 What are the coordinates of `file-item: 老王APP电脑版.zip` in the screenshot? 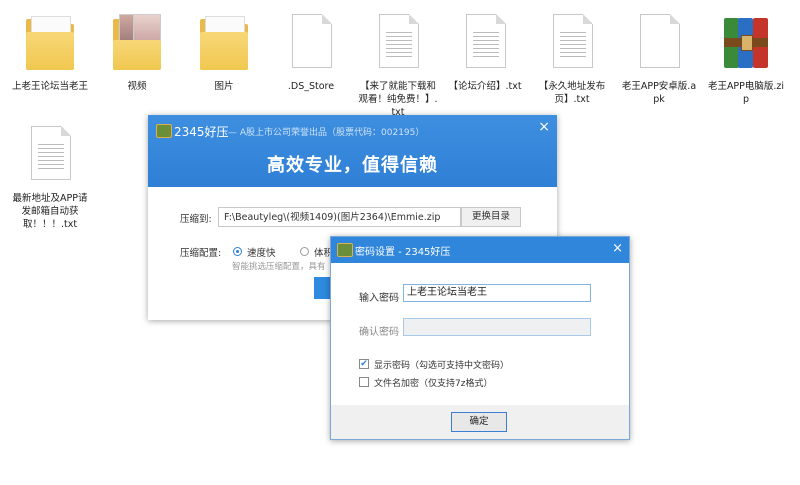 It's located at (746, 58).